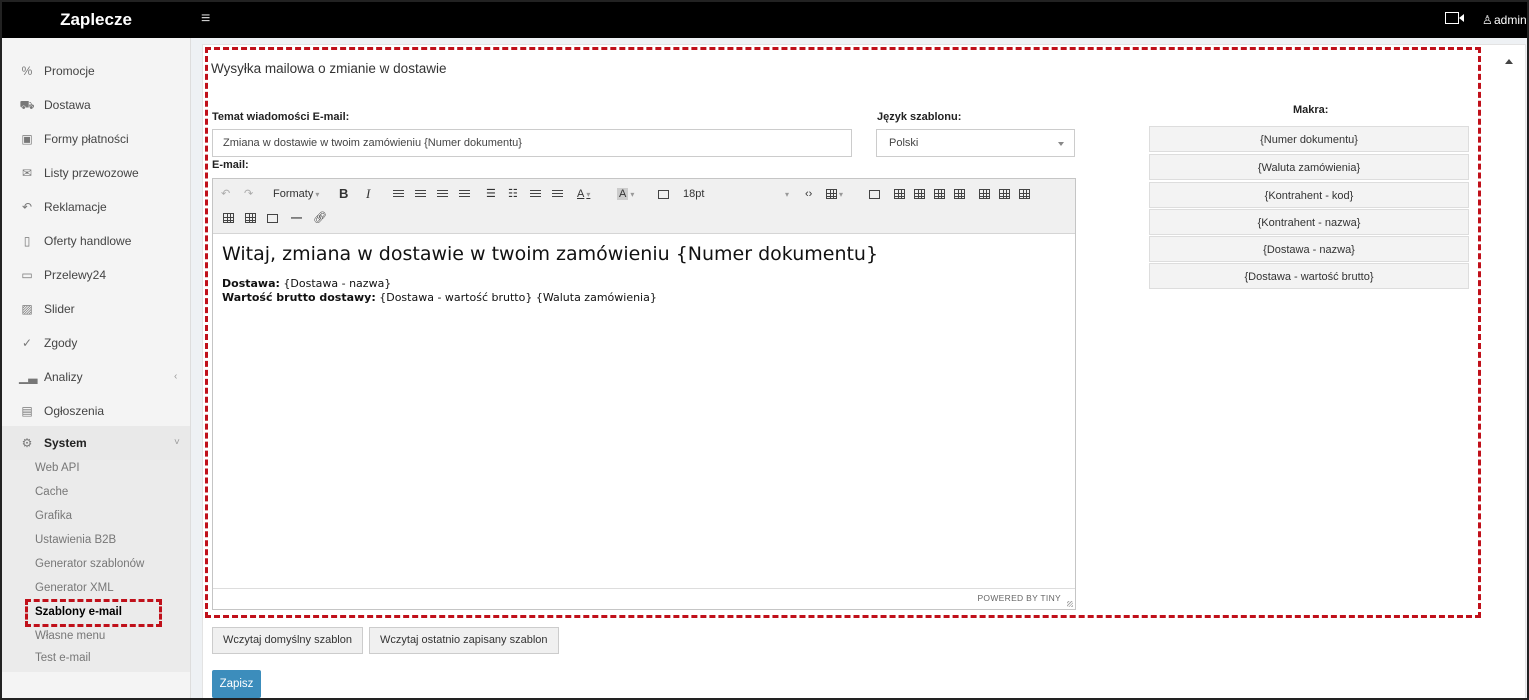  I want to click on load-last-saved-button: Wczytaj ostatnio zapisany szablon, so click(464, 640).